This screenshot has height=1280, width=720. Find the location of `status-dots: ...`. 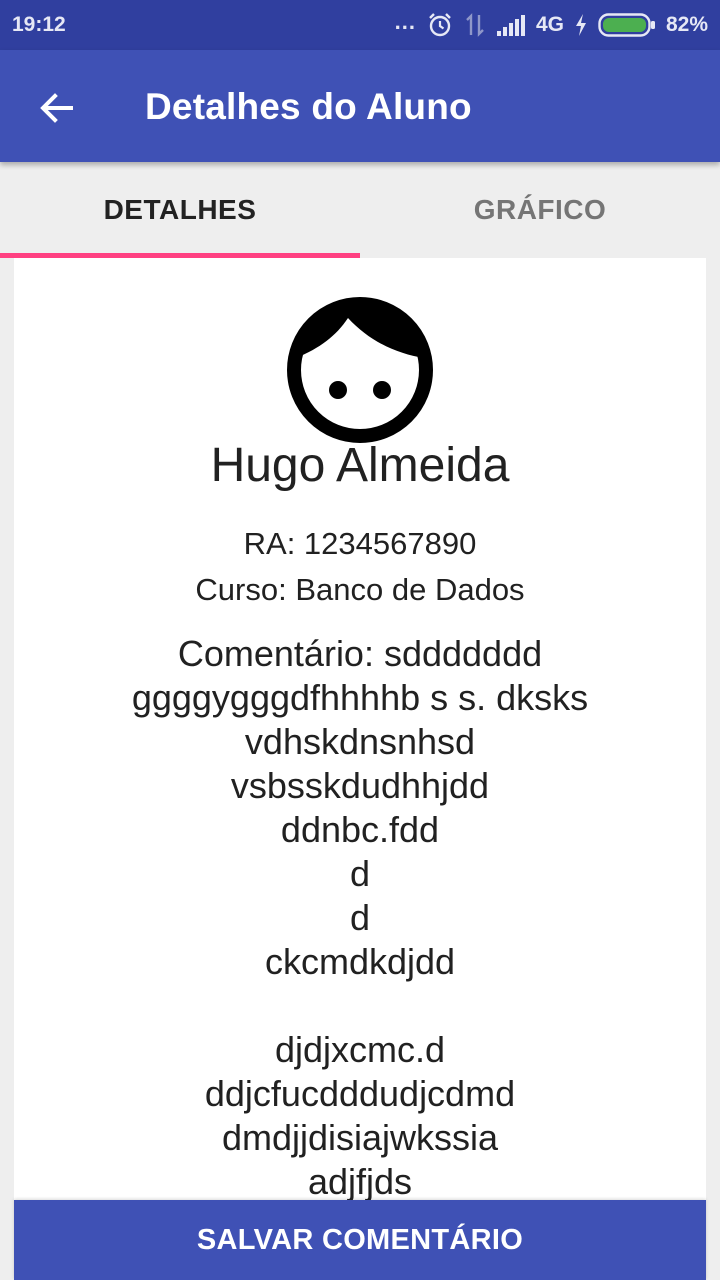

status-dots: ... is located at coordinates (405, 21).